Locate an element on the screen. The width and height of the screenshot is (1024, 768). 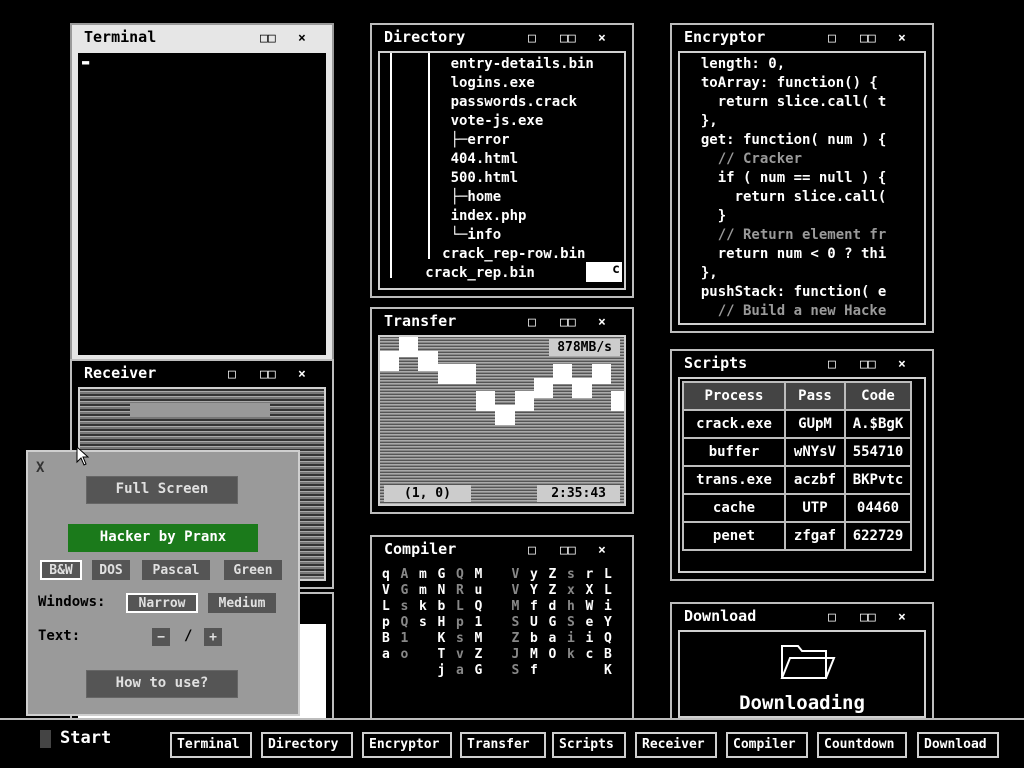
directory-item: logins.exe is located at coordinates (512, 83).